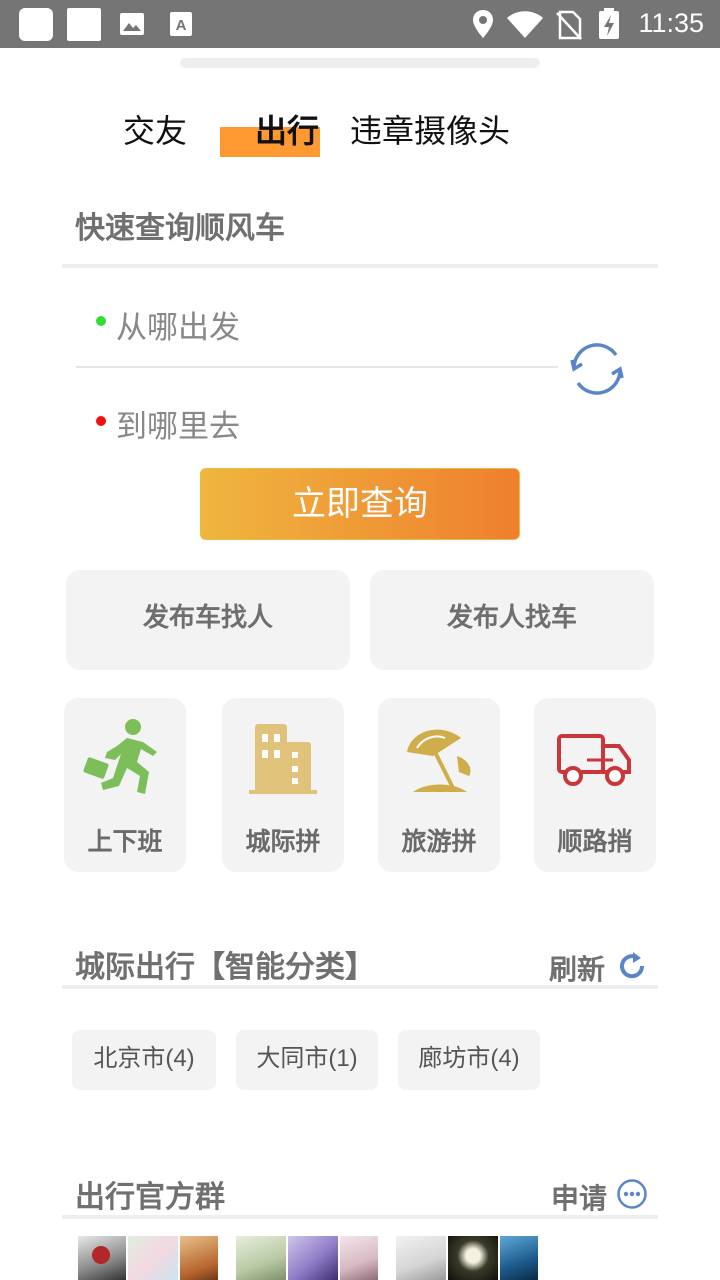 The image size is (720, 1280). I want to click on notification-square-icon, so click(84, 24).